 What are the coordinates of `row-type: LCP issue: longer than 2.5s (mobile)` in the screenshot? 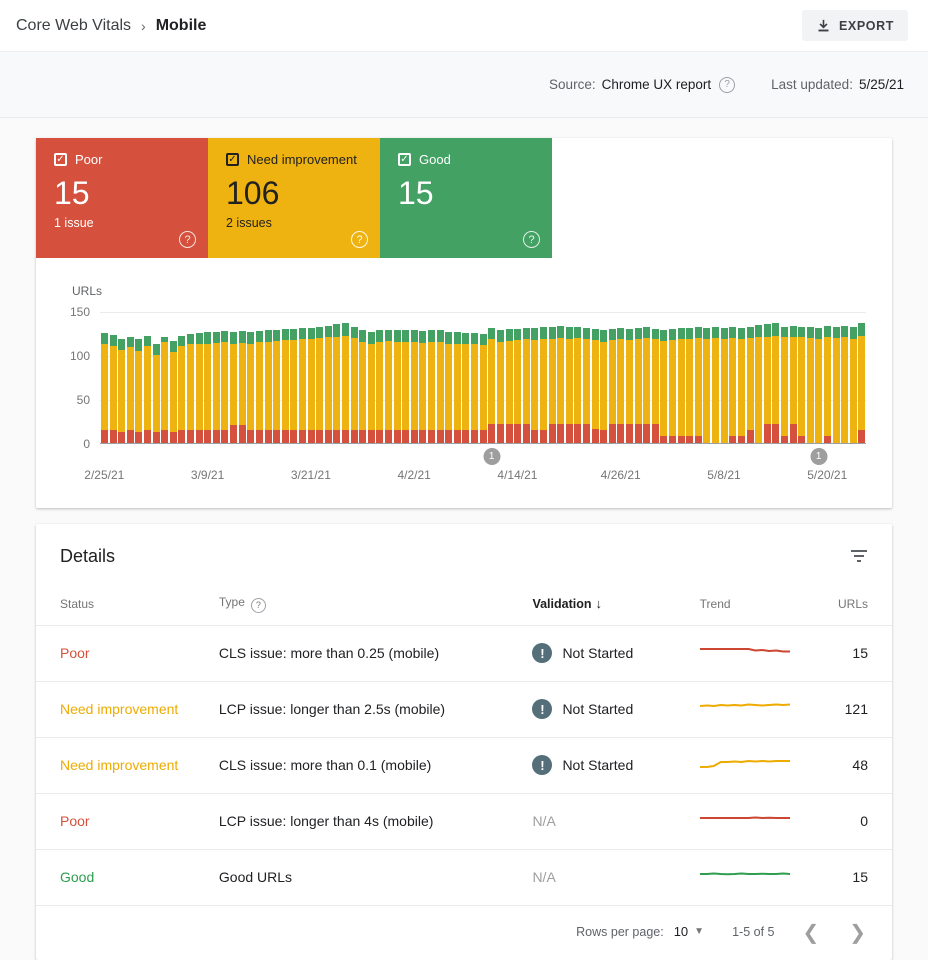 It's located at (375, 708).